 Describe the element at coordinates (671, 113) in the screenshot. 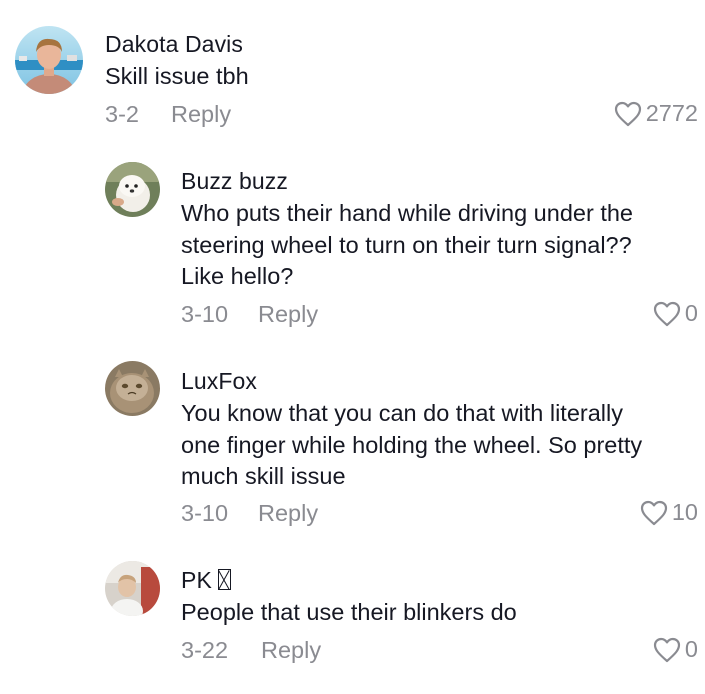

I see `like-count: 2772` at that location.